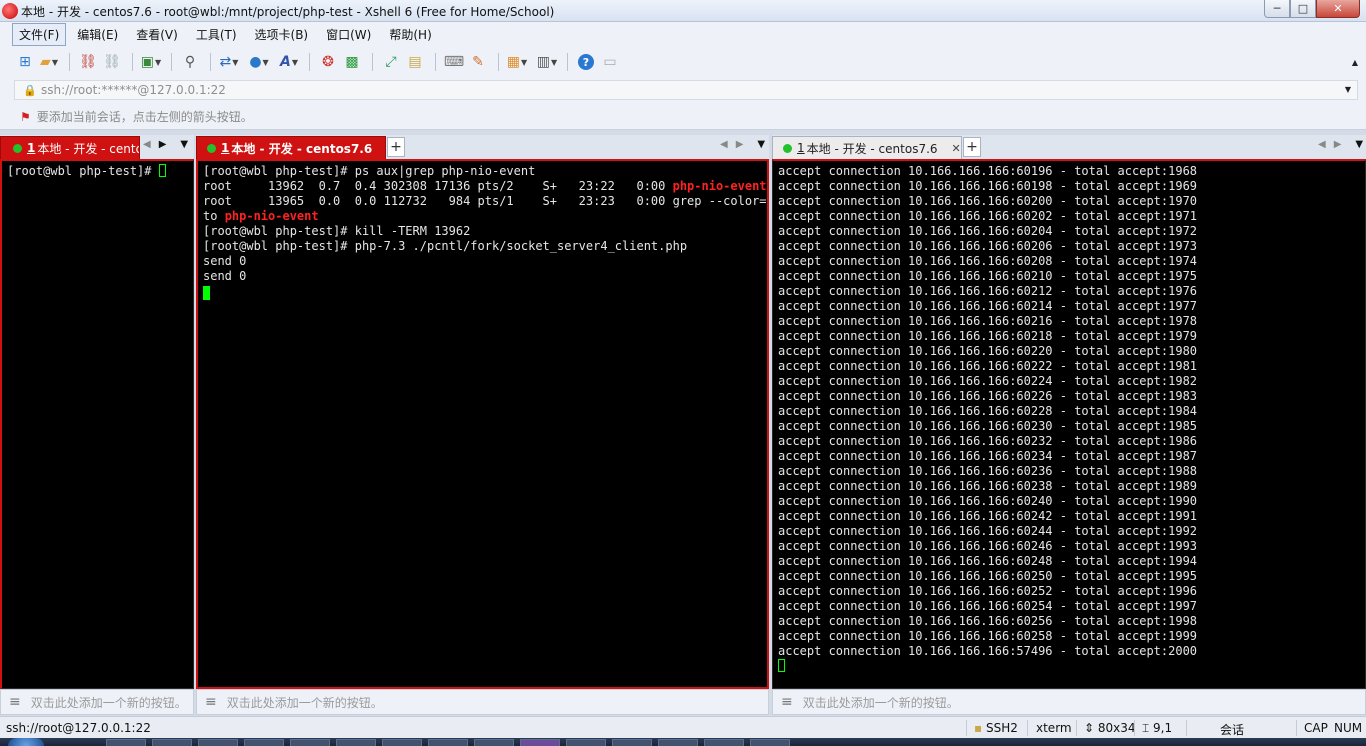 Image resolution: width=1366 pixels, height=746 pixels. What do you see at coordinates (1069, 147) in the screenshot?
I see `tab-strip: 1 本地 - 开发 - centos7.6 ✕ + ◀ ▶ ▼` at bounding box center [1069, 147].